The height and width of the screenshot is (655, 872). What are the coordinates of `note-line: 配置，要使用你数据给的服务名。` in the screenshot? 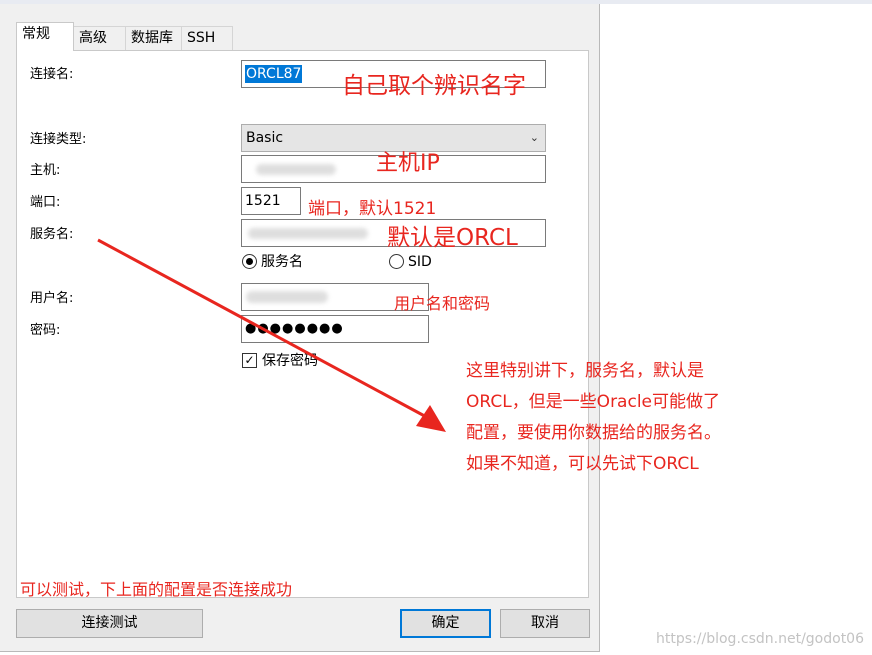 It's located at (593, 433).